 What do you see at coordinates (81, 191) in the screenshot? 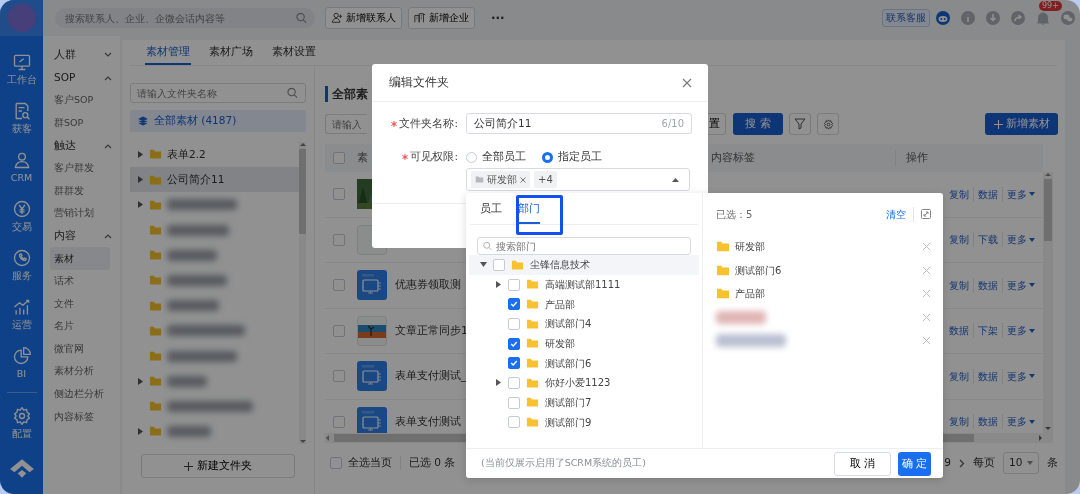
I see `menu-item: 群群发` at bounding box center [81, 191].